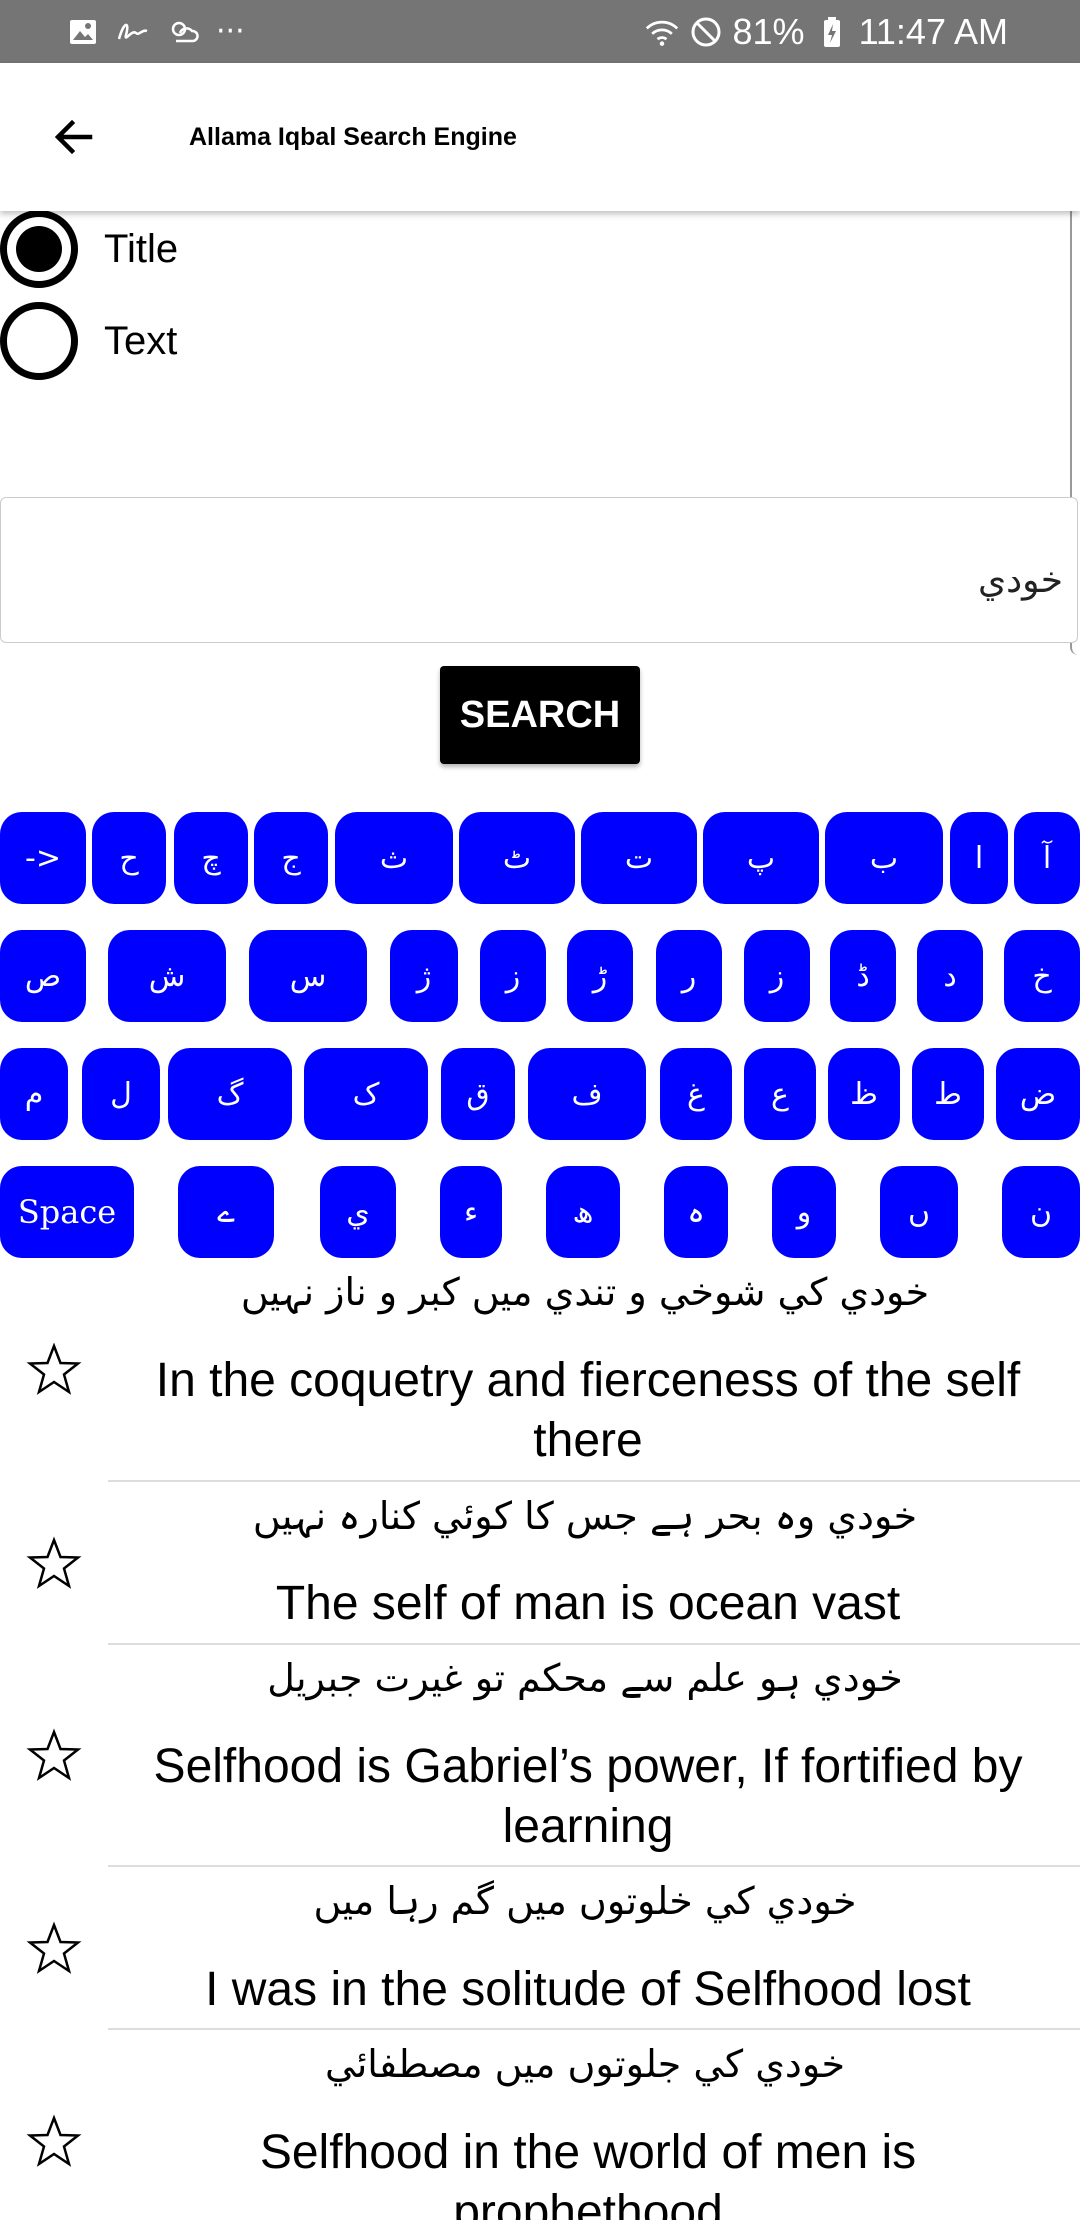 The height and width of the screenshot is (2220, 1080). What do you see at coordinates (662, 32) in the screenshot?
I see `wifi-icon` at bounding box center [662, 32].